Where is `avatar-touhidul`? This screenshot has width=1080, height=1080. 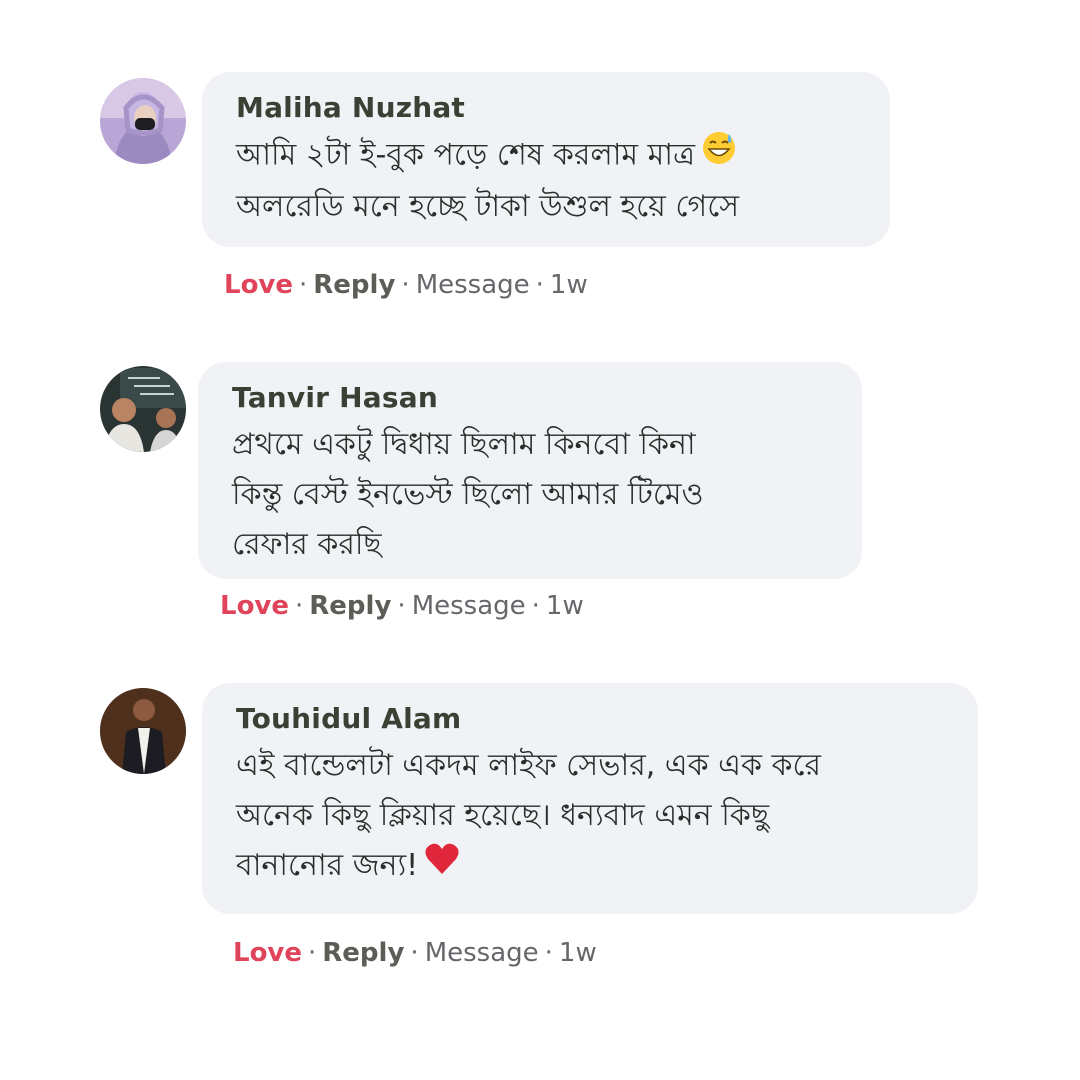 avatar-touhidul is located at coordinates (143, 731).